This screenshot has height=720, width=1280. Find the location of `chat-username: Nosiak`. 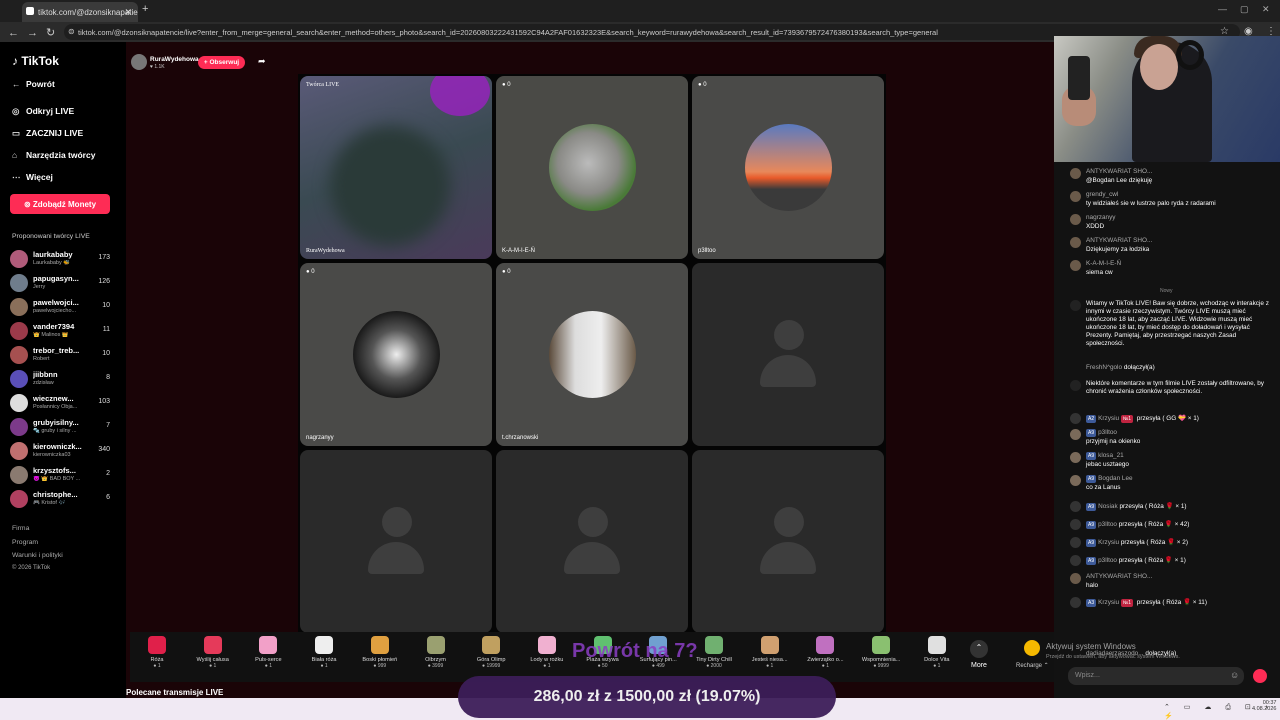

chat-username: Nosiak is located at coordinates (1108, 506).